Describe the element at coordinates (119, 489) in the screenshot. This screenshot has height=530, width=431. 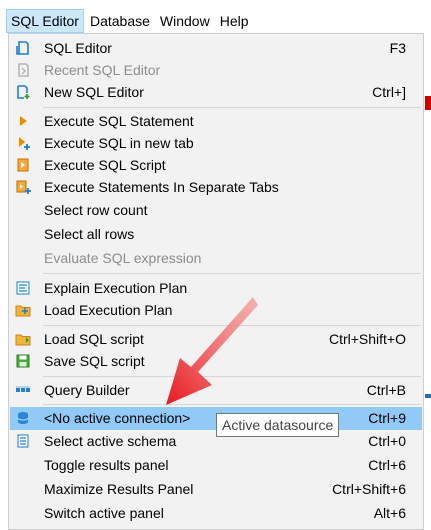
I see `menu-item-label: Maximize Results Panel` at that location.